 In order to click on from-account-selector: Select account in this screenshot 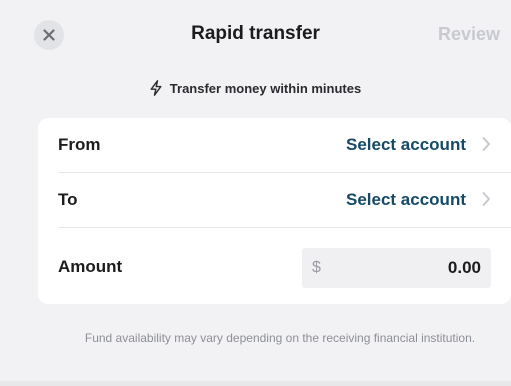, I will do `click(406, 145)`.